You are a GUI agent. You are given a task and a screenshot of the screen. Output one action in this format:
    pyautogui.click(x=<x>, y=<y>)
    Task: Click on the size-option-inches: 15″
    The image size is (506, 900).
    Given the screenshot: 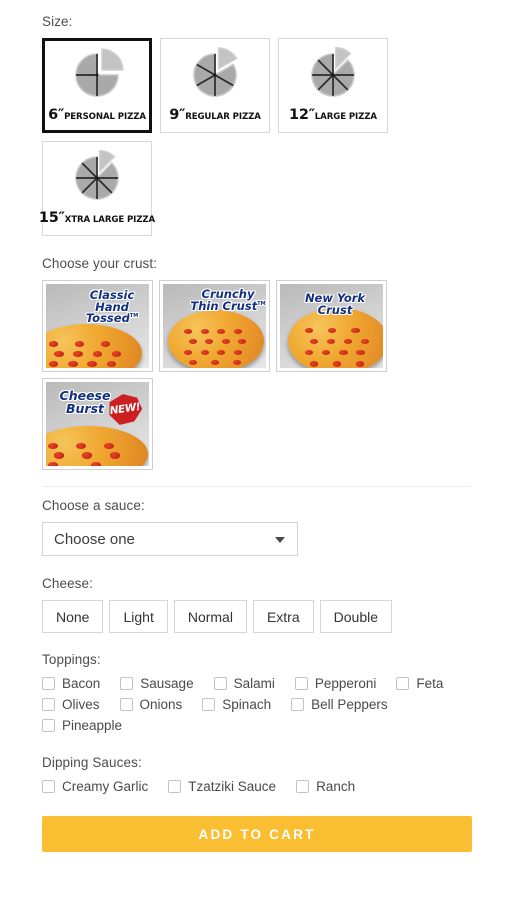 What is the action you would take?
    pyautogui.click(x=51, y=218)
    